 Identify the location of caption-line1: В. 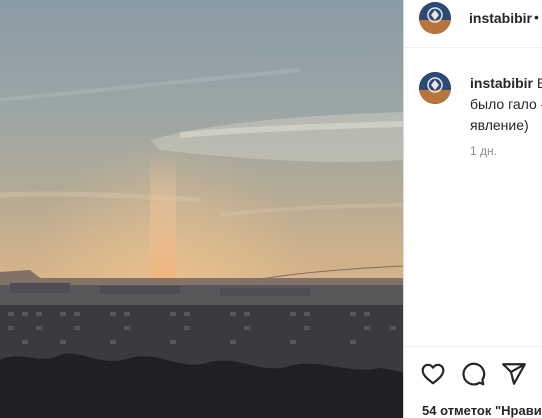
(539, 83).